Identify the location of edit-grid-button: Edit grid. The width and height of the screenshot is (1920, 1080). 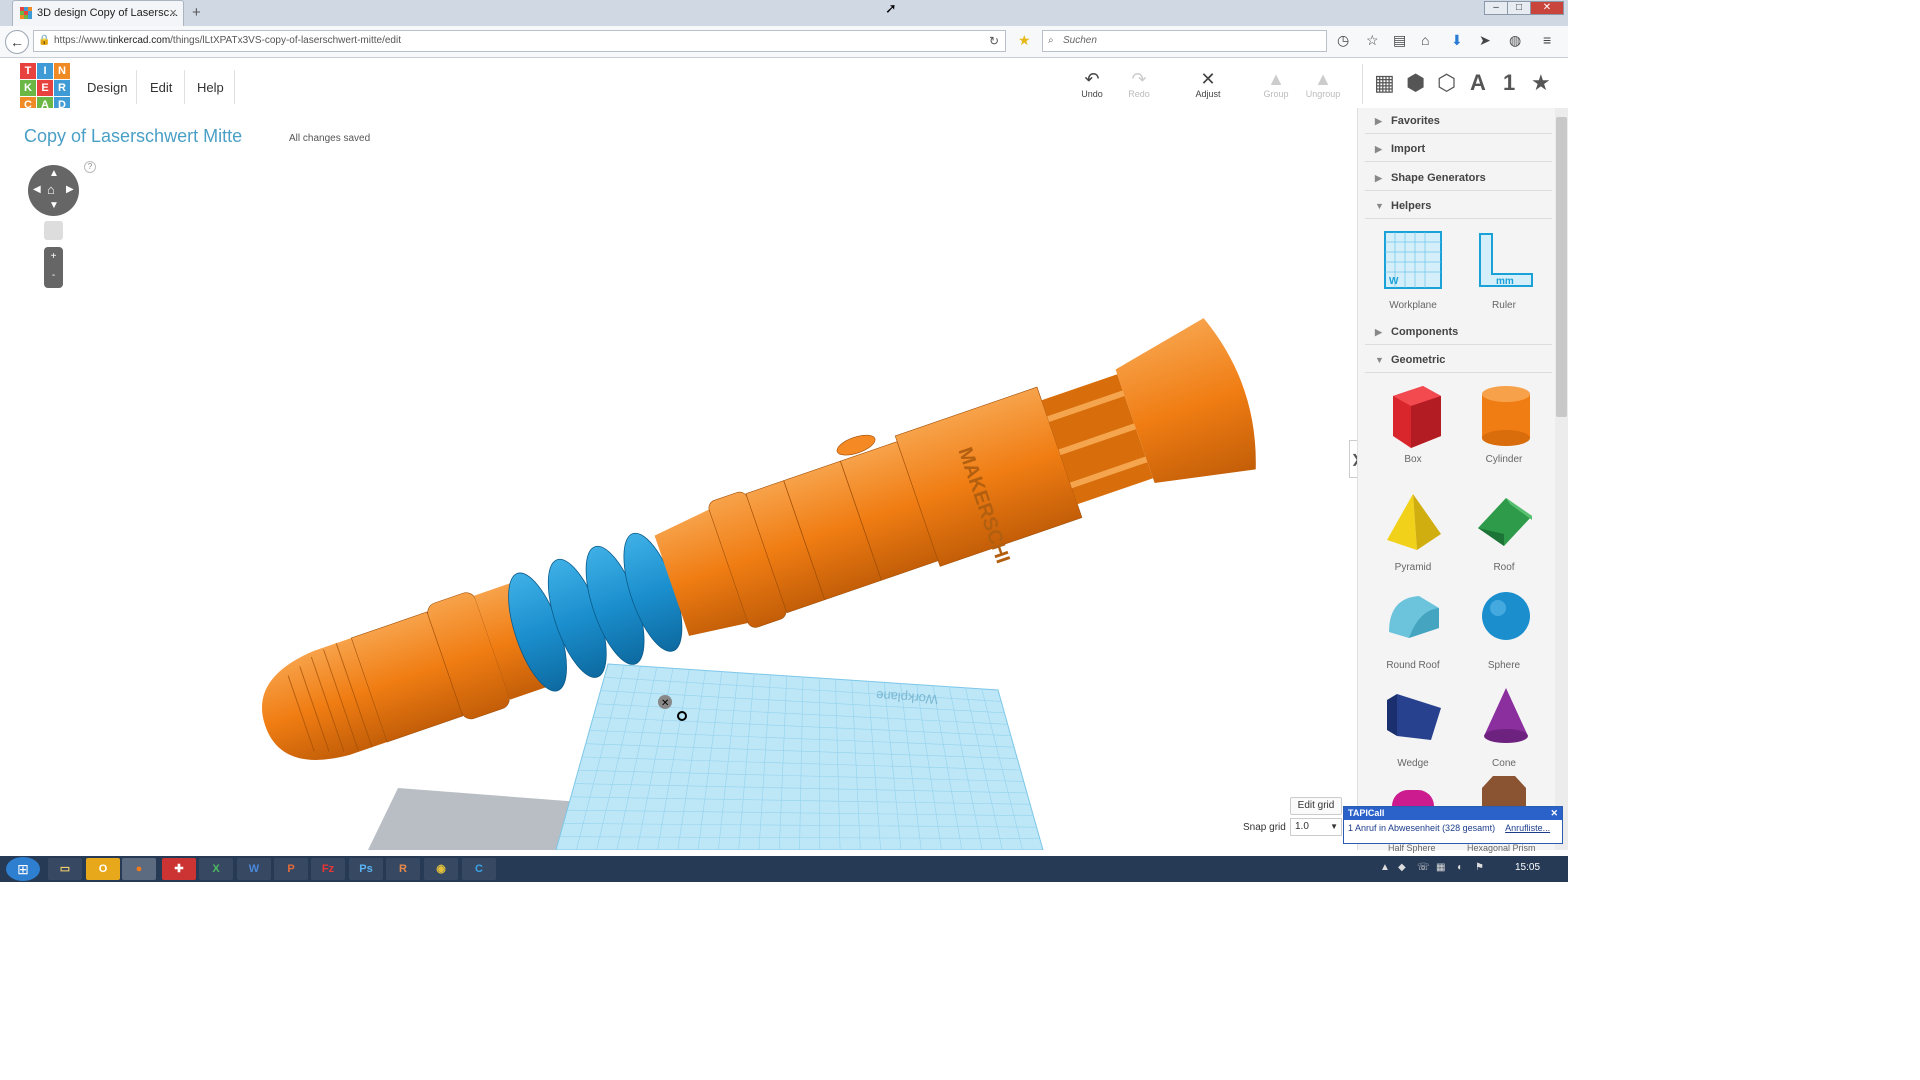
(1316, 806).